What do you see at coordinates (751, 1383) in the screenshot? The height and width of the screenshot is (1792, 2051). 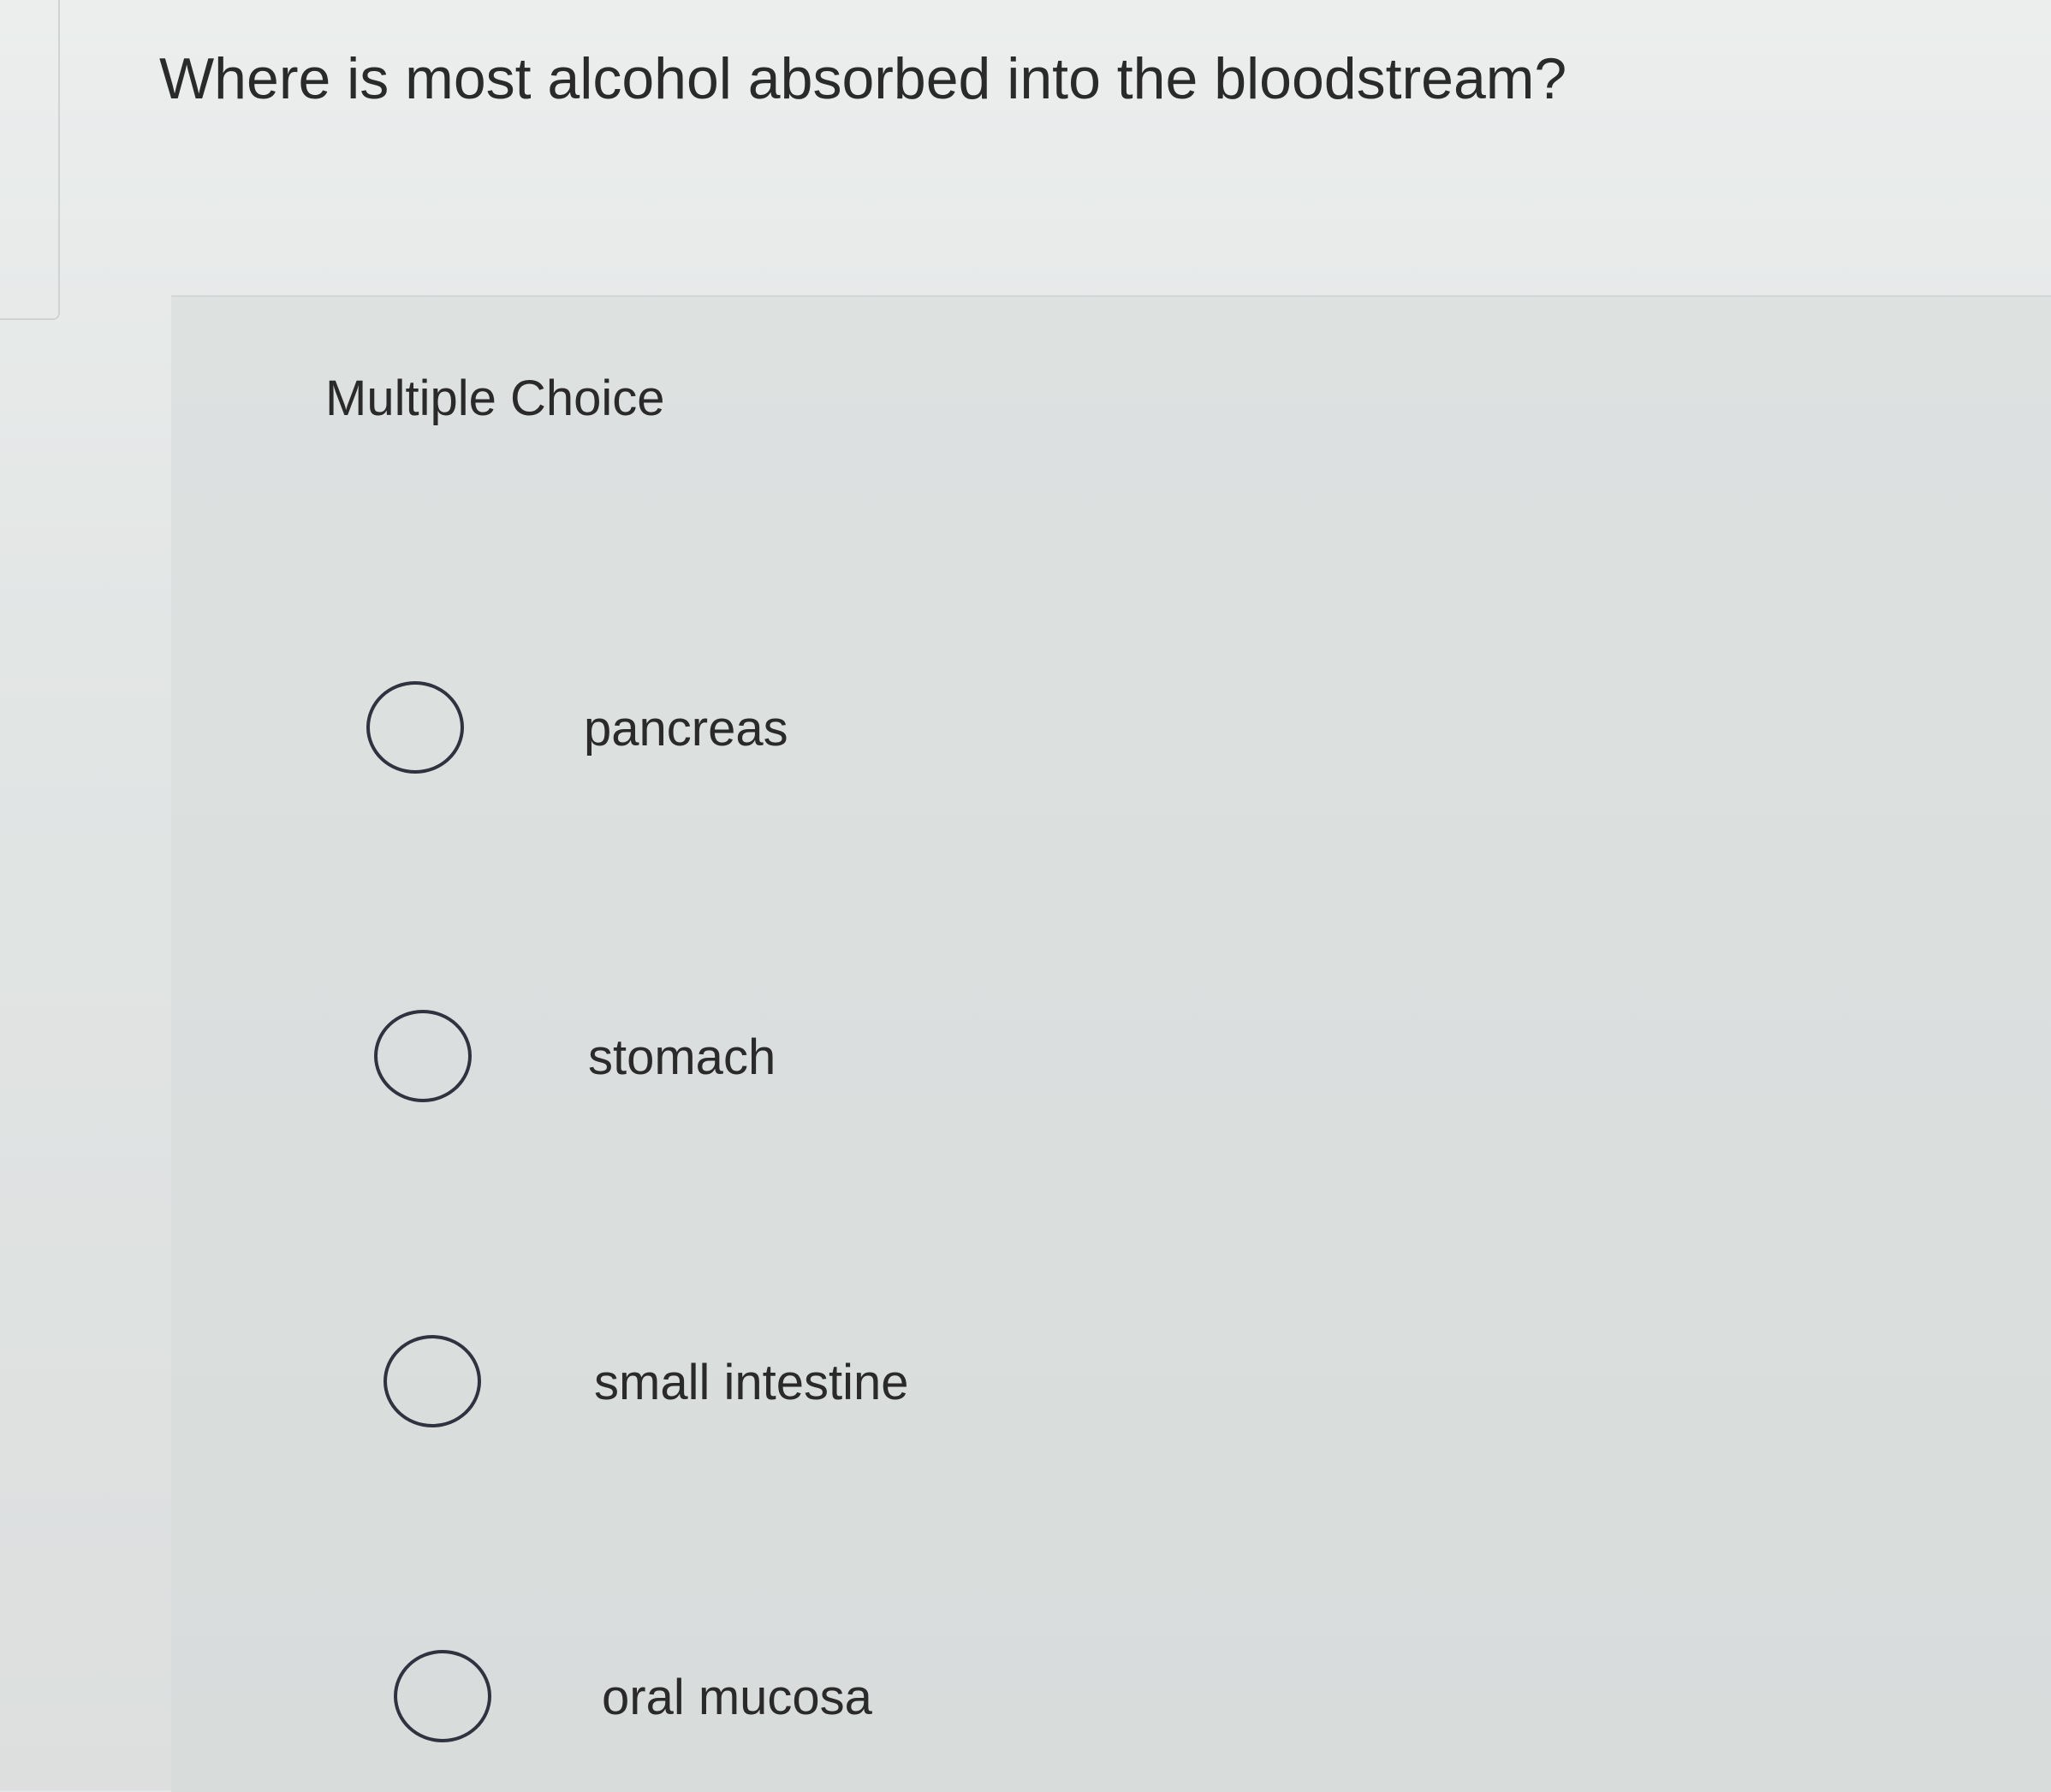 I see `choice-label: small intestine` at bounding box center [751, 1383].